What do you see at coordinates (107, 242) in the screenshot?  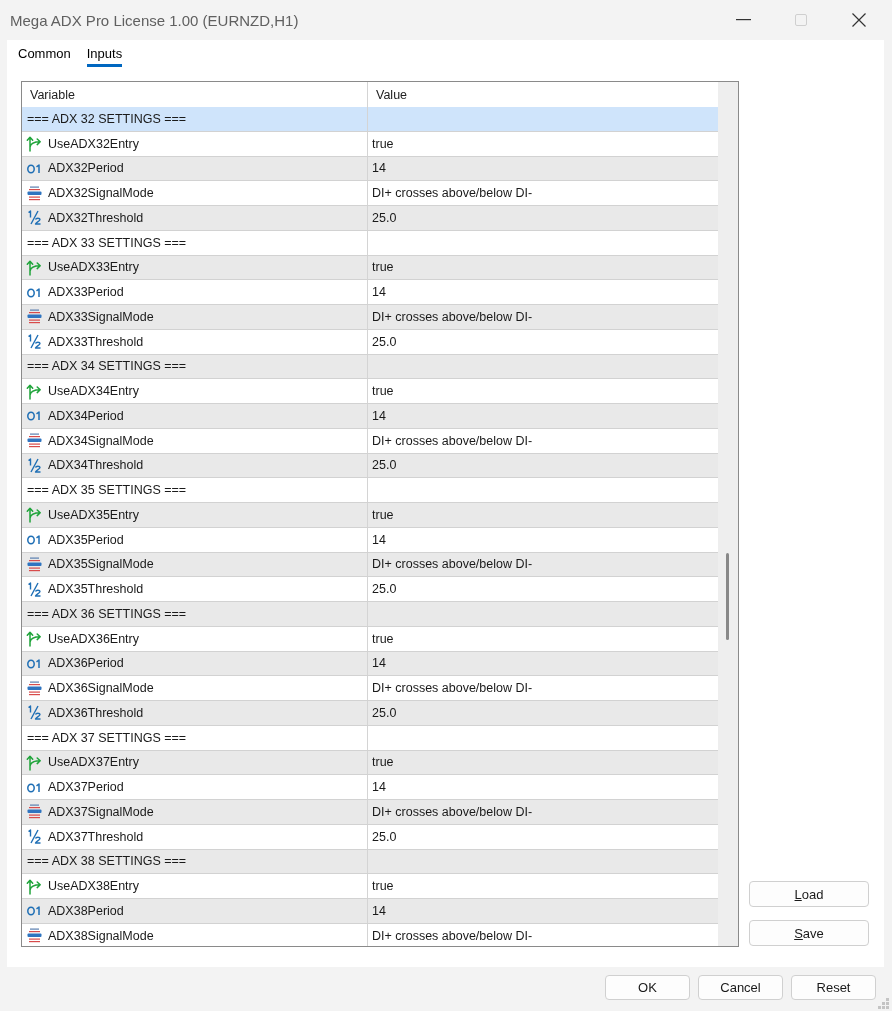 I see `variable-name: === ADX 33 SETTINGS ===` at bounding box center [107, 242].